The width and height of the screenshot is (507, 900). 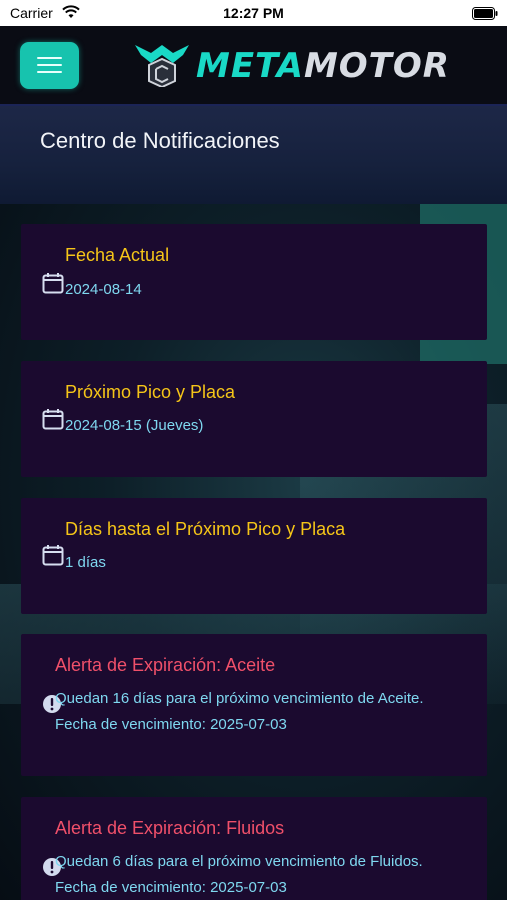 What do you see at coordinates (85, 562) in the screenshot?
I see `card-text: 1 días` at bounding box center [85, 562].